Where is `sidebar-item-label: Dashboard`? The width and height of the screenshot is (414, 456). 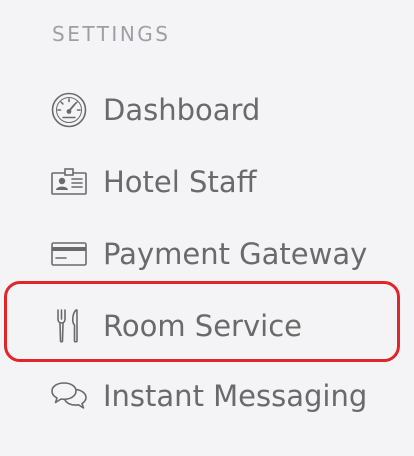
sidebar-item-label: Dashboard is located at coordinates (182, 110).